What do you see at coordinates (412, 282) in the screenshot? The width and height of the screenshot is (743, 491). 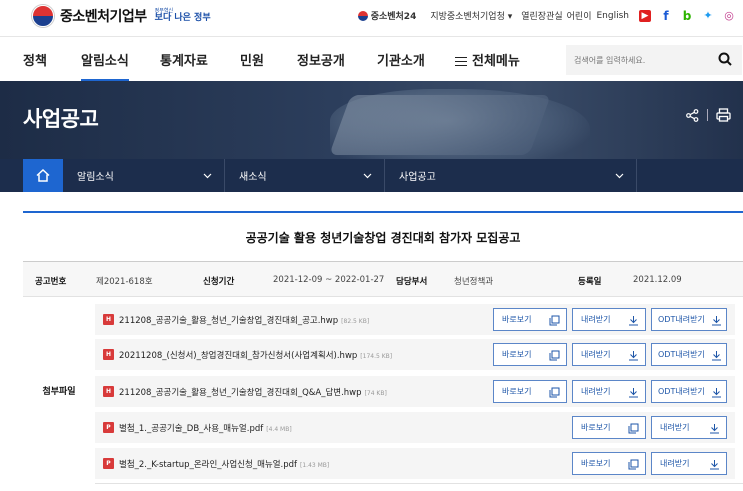 I see `info-dept-label: 담당부서` at bounding box center [412, 282].